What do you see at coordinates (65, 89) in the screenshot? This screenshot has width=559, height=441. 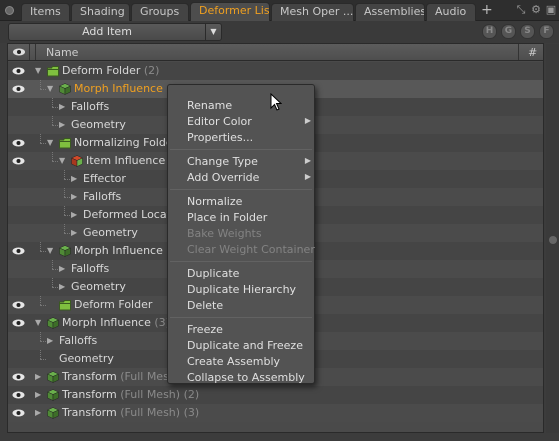 I see `morph-cube-icon` at bounding box center [65, 89].